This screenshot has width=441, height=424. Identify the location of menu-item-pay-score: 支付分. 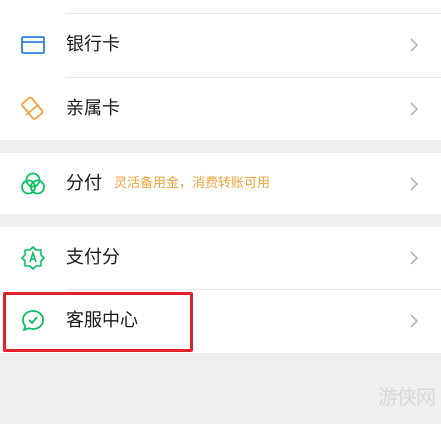
(220, 258).